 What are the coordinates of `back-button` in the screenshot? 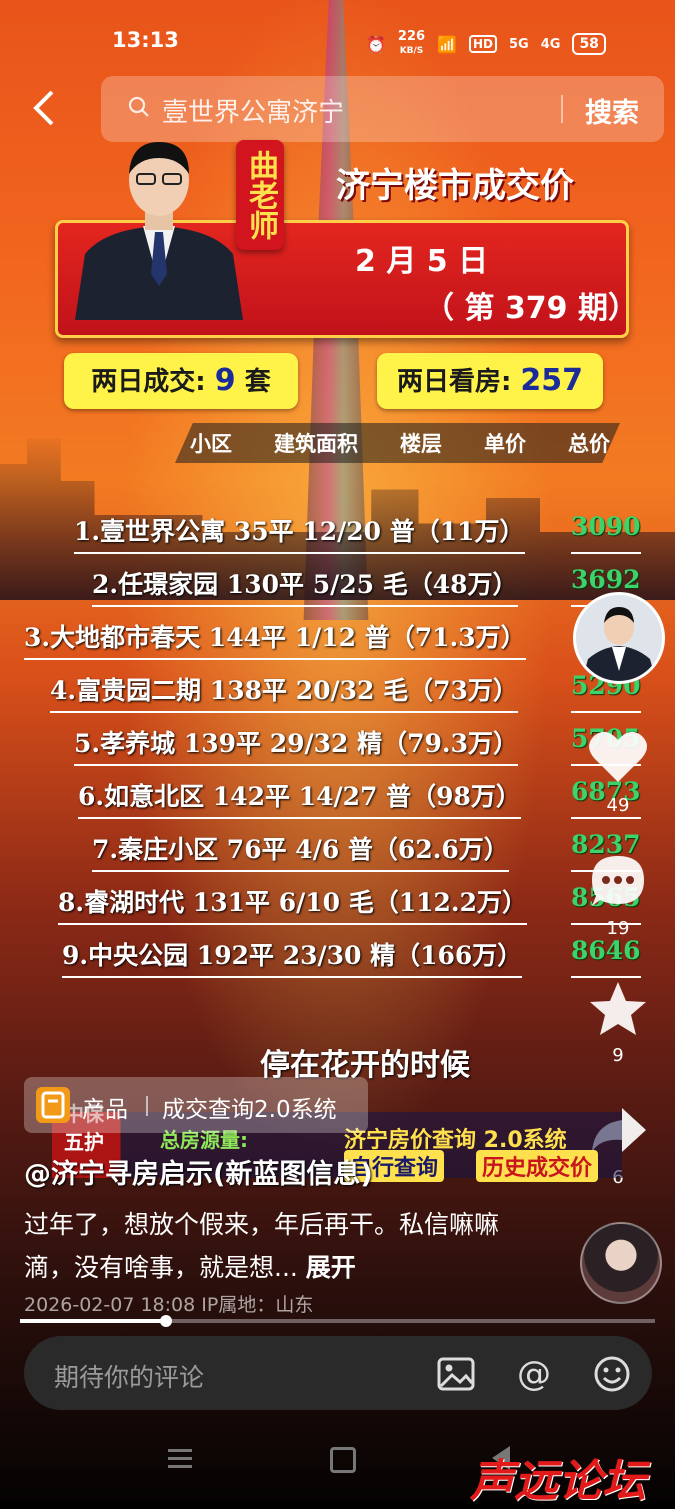 It's located at (50, 110).